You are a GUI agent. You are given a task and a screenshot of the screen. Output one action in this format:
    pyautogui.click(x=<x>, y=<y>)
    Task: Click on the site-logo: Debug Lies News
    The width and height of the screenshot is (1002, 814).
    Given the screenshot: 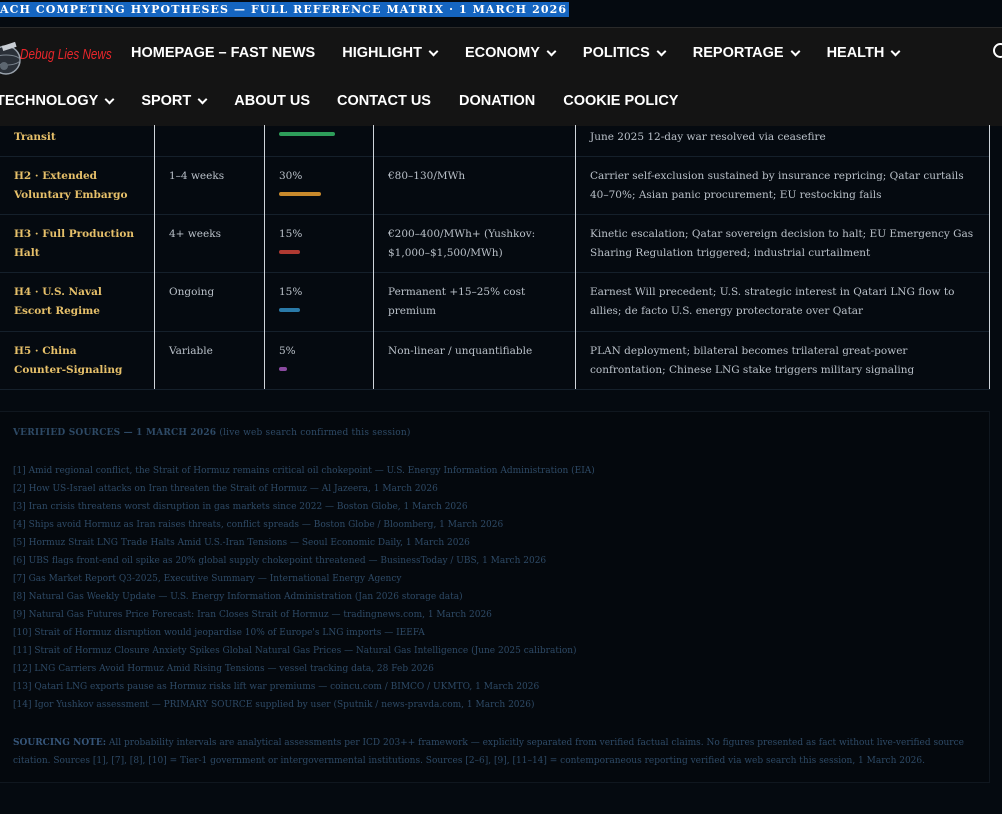 What is the action you would take?
    pyautogui.click(x=56, y=55)
    